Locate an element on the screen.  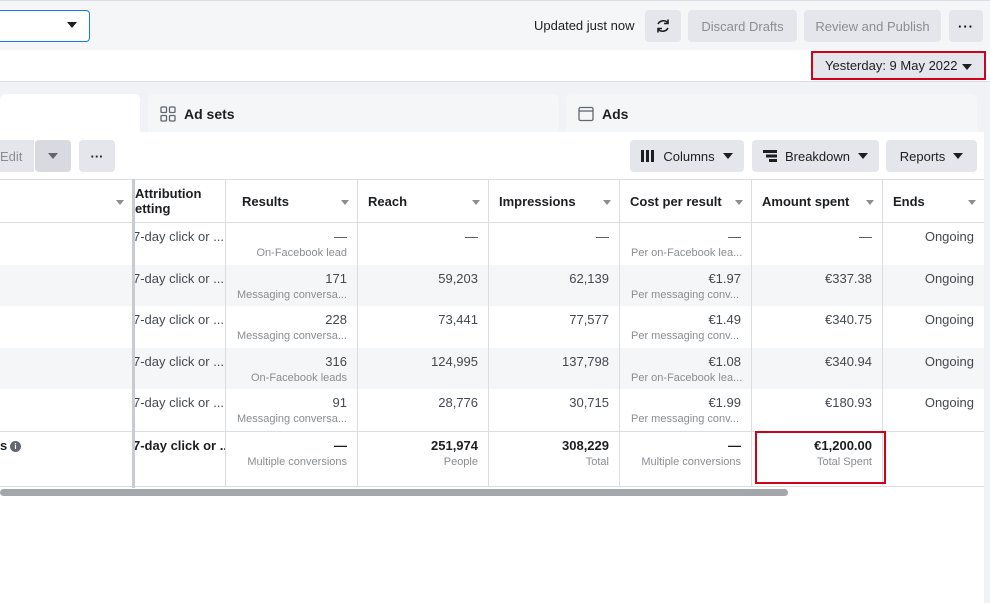
table-cell-spent: €340.94 is located at coordinates (817, 368).